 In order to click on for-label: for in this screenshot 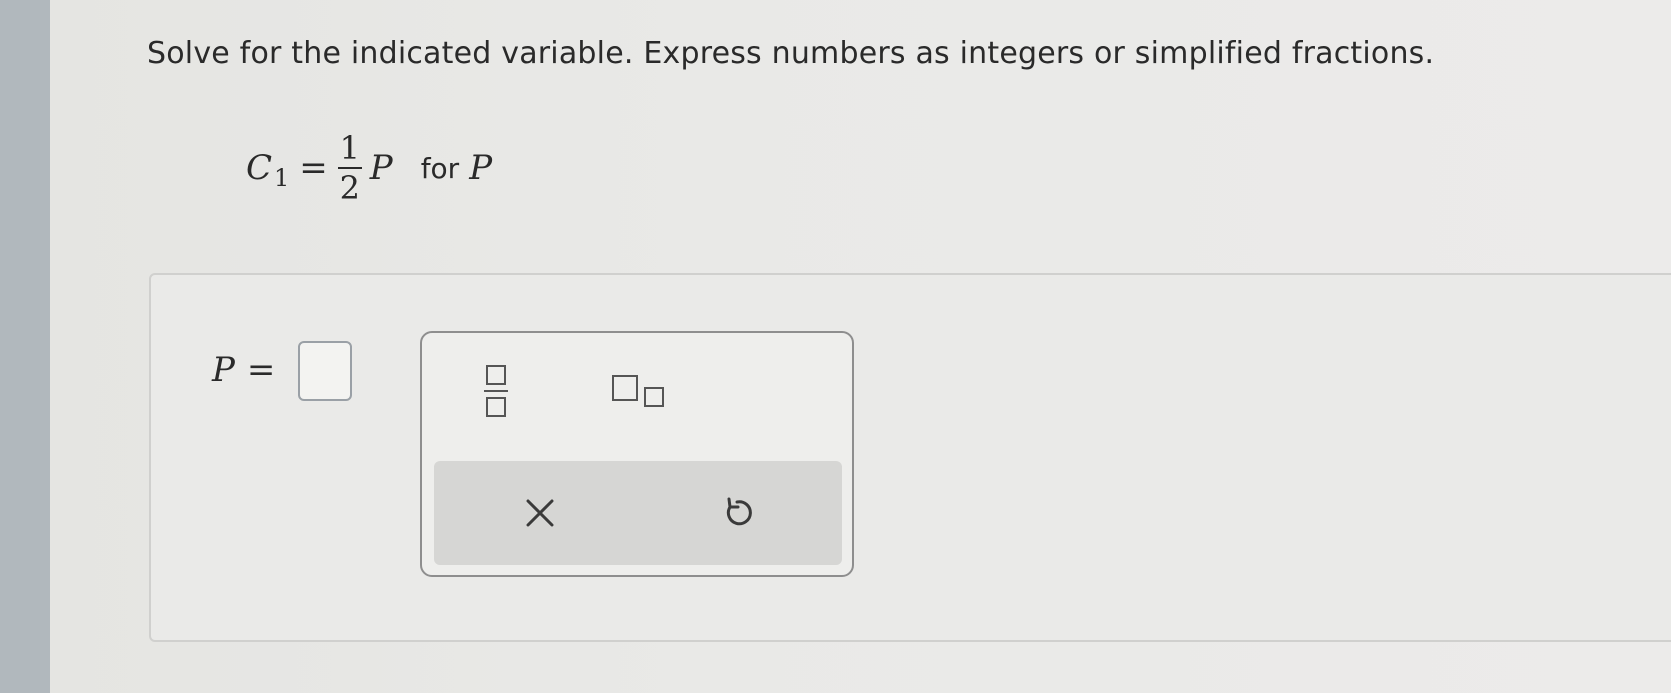, I will do `click(440, 168)`.